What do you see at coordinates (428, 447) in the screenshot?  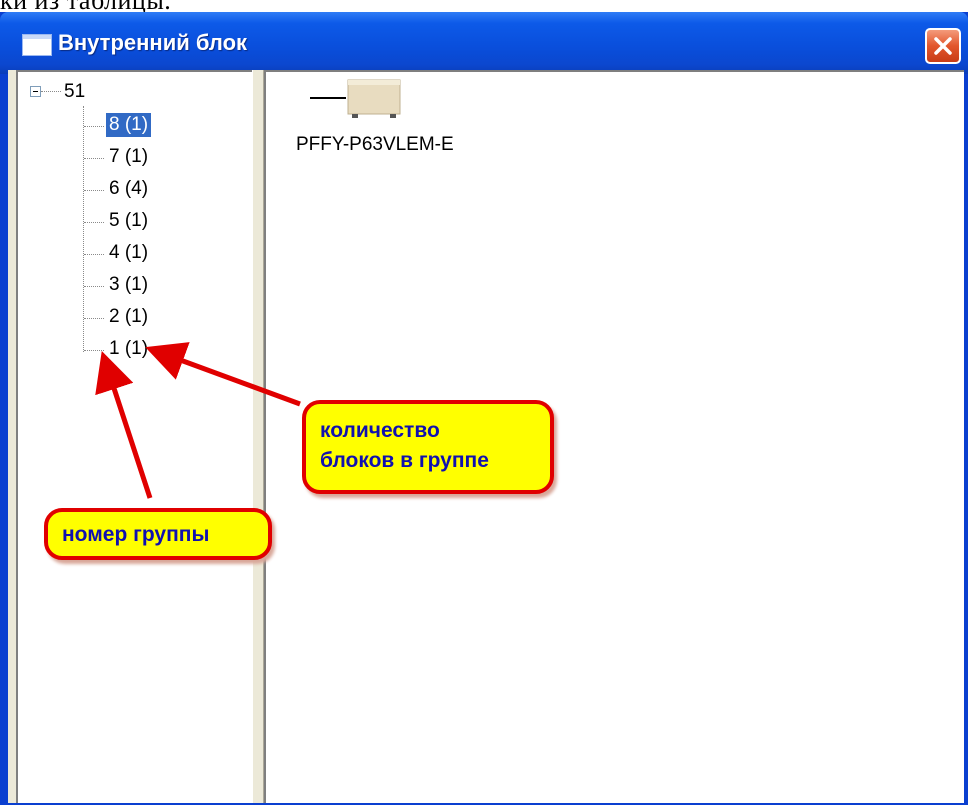 I see `callout-block-count: количество блоков в группе` at bounding box center [428, 447].